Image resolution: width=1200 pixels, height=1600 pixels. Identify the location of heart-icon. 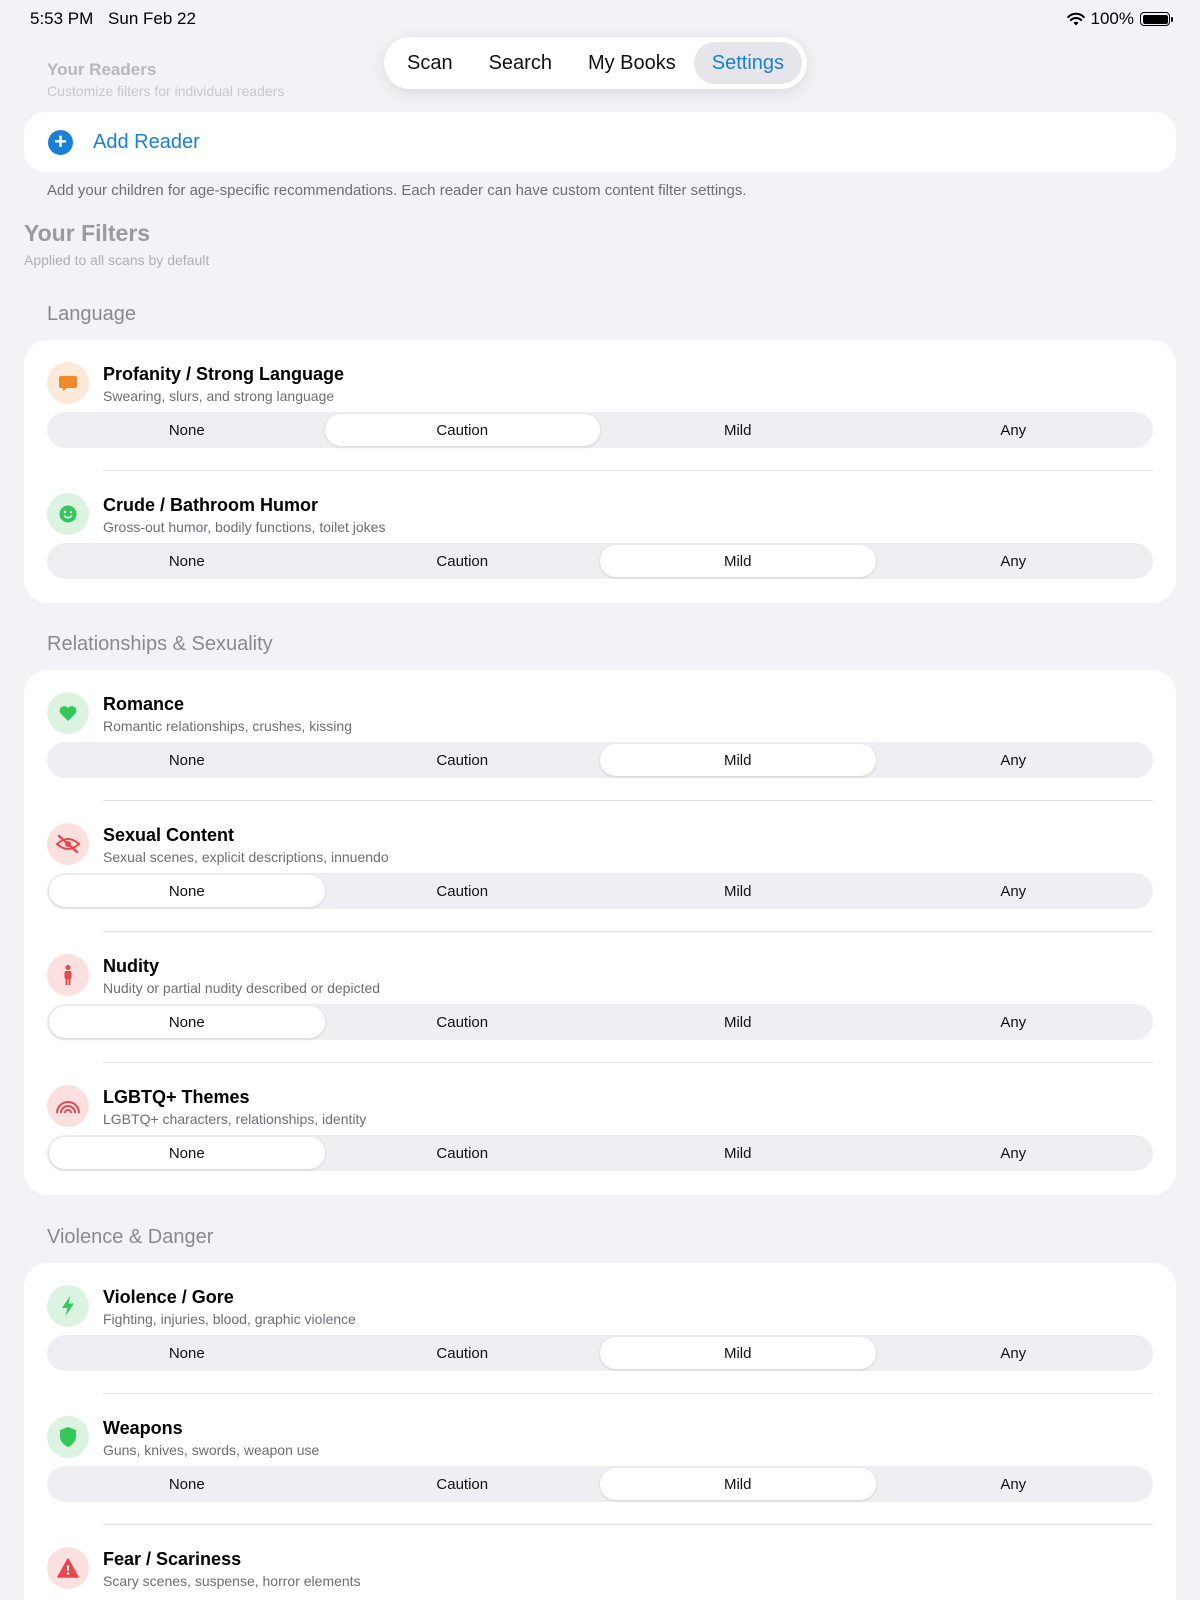
(68, 713).